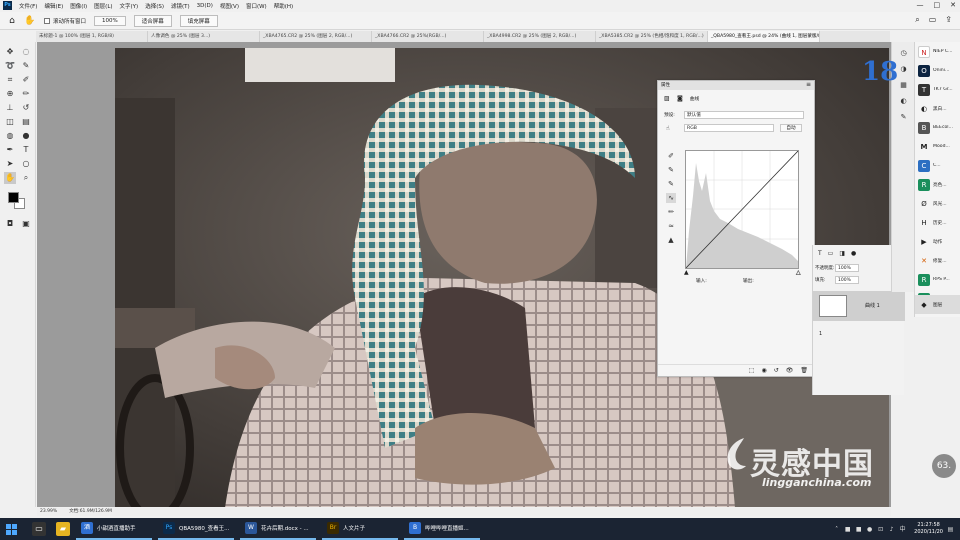 The width and height of the screenshot is (960, 540). I want to click on reset-icon: ↺, so click(776, 370).